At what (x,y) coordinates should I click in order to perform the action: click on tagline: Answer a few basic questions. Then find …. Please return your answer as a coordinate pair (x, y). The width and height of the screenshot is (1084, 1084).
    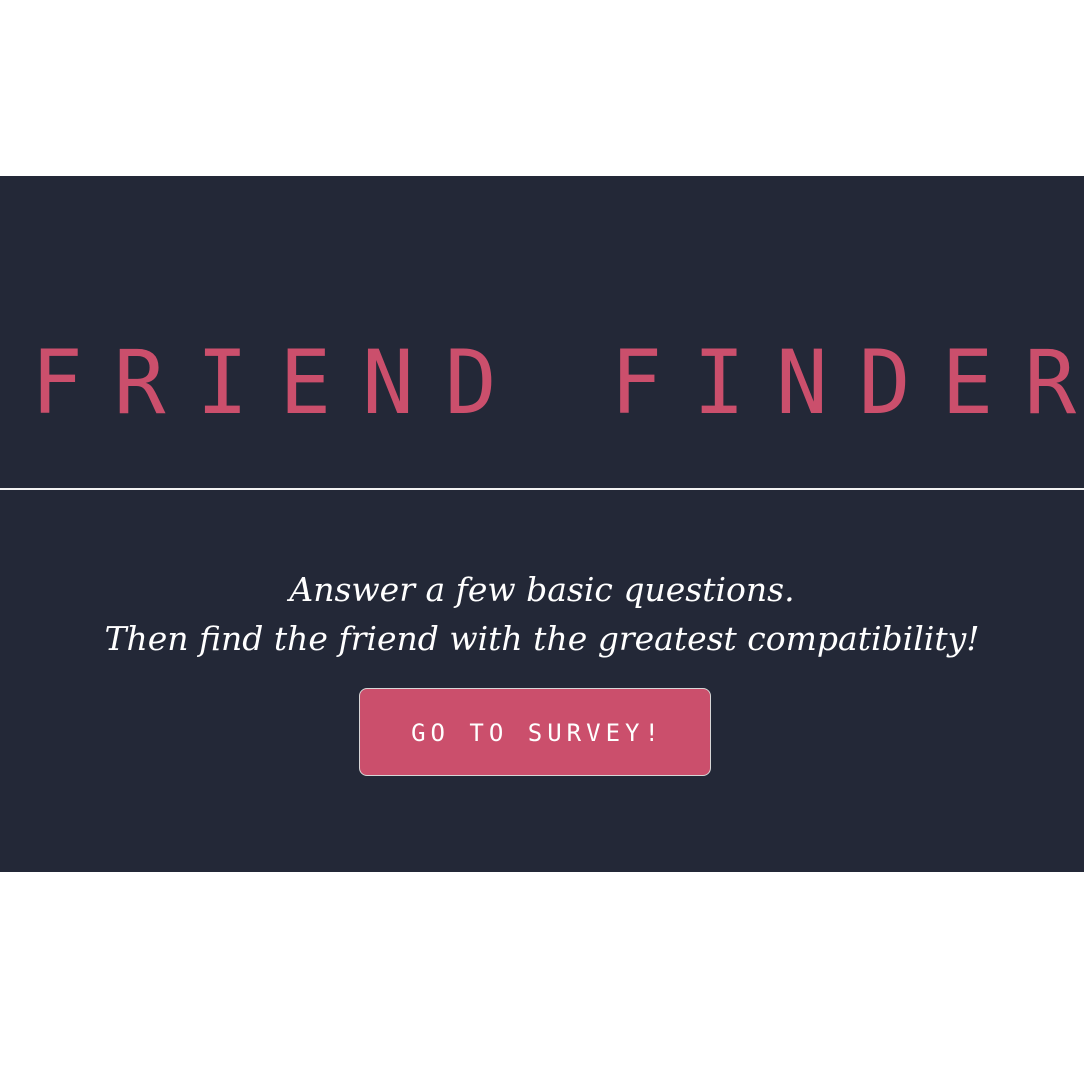
    Looking at the image, I should click on (542, 614).